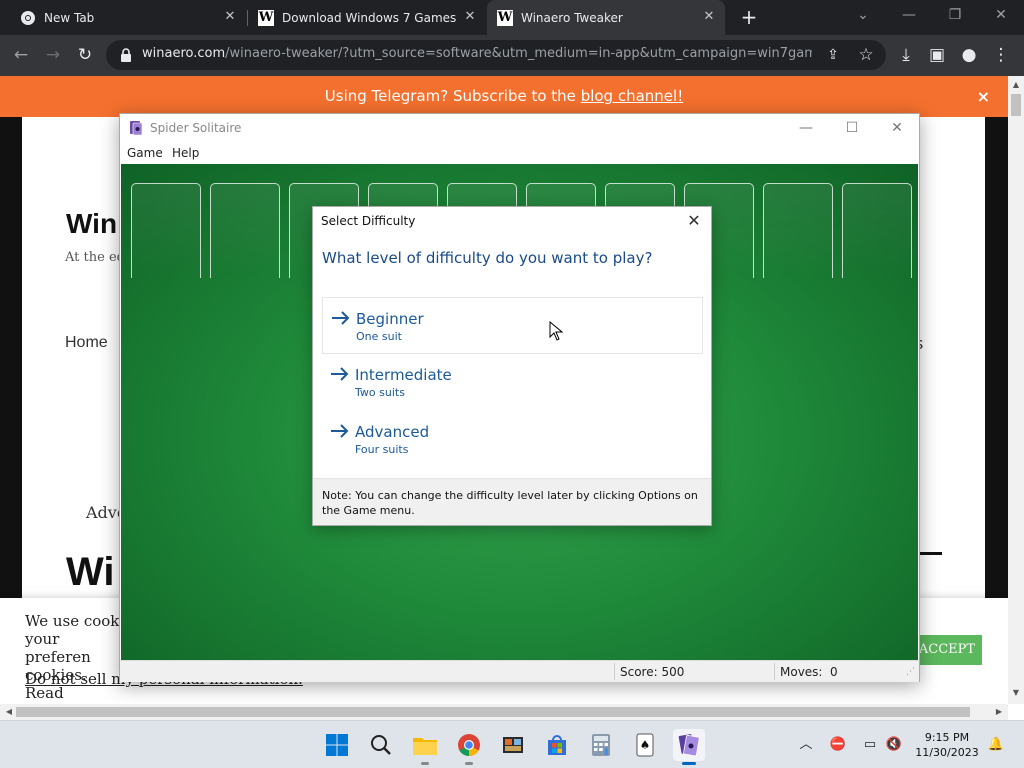  I want to click on windows-taskbar: ♠ ︿ ⛔ ▭ 🔇 9:15 PM 11/30/2023 🔔, so click(512, 744).